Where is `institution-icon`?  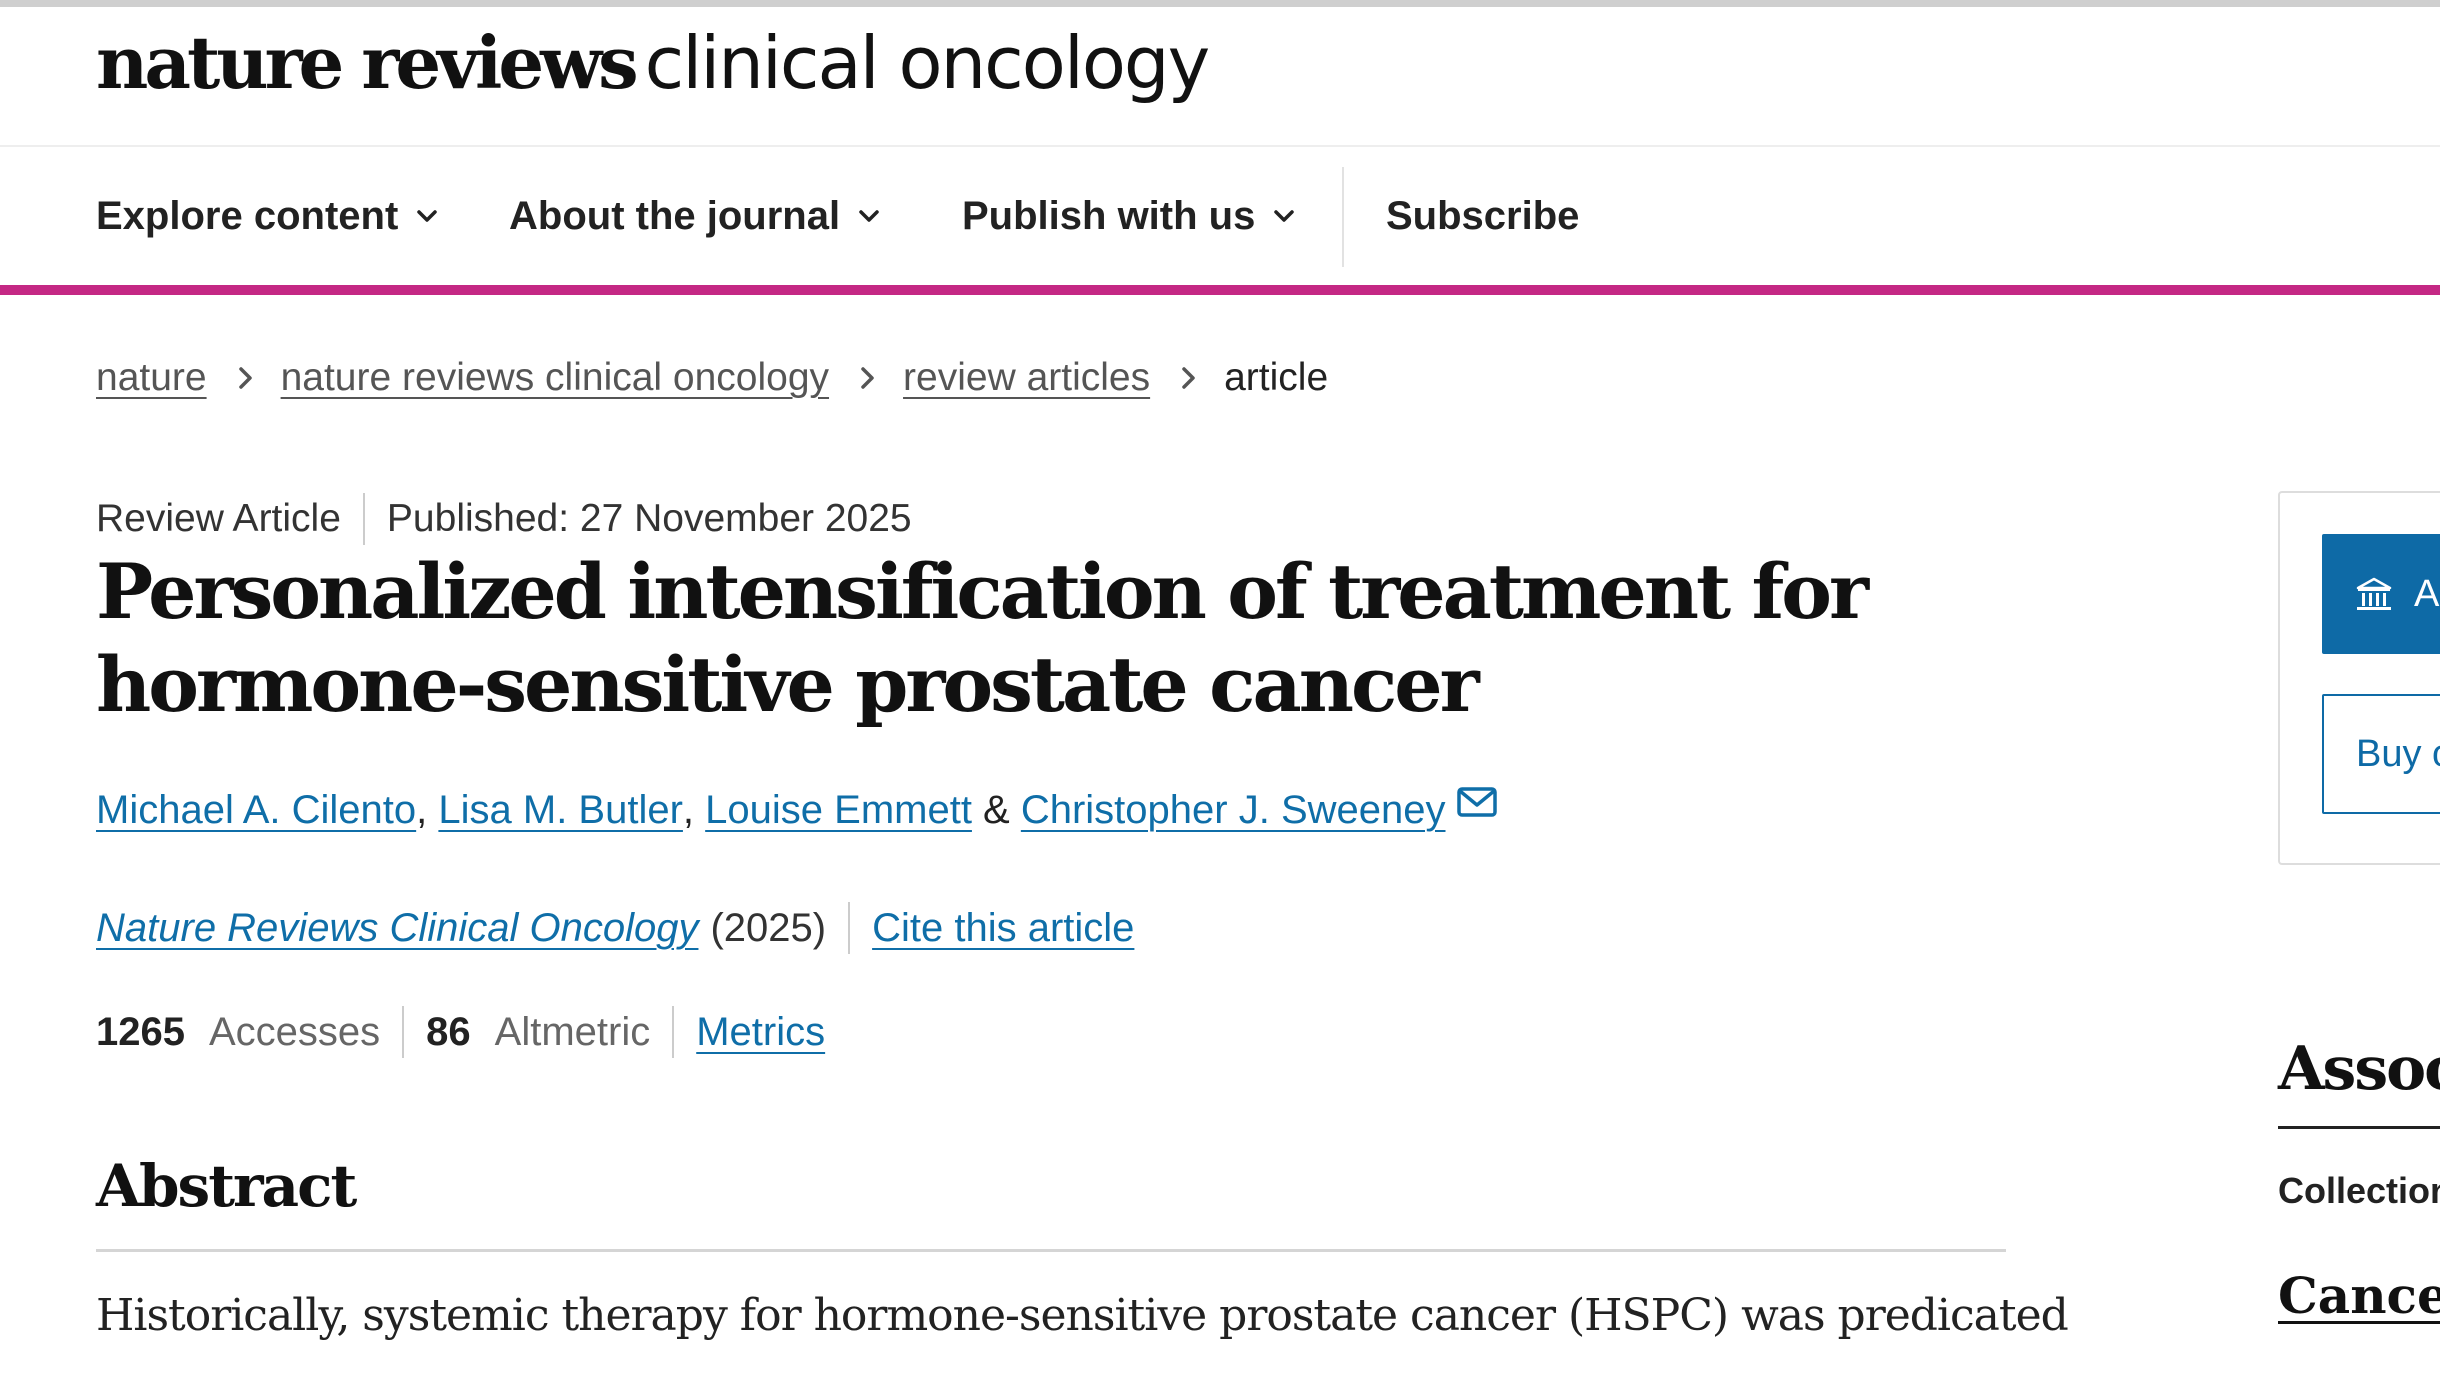
institution-icon is located at coordinates (2374, 593).